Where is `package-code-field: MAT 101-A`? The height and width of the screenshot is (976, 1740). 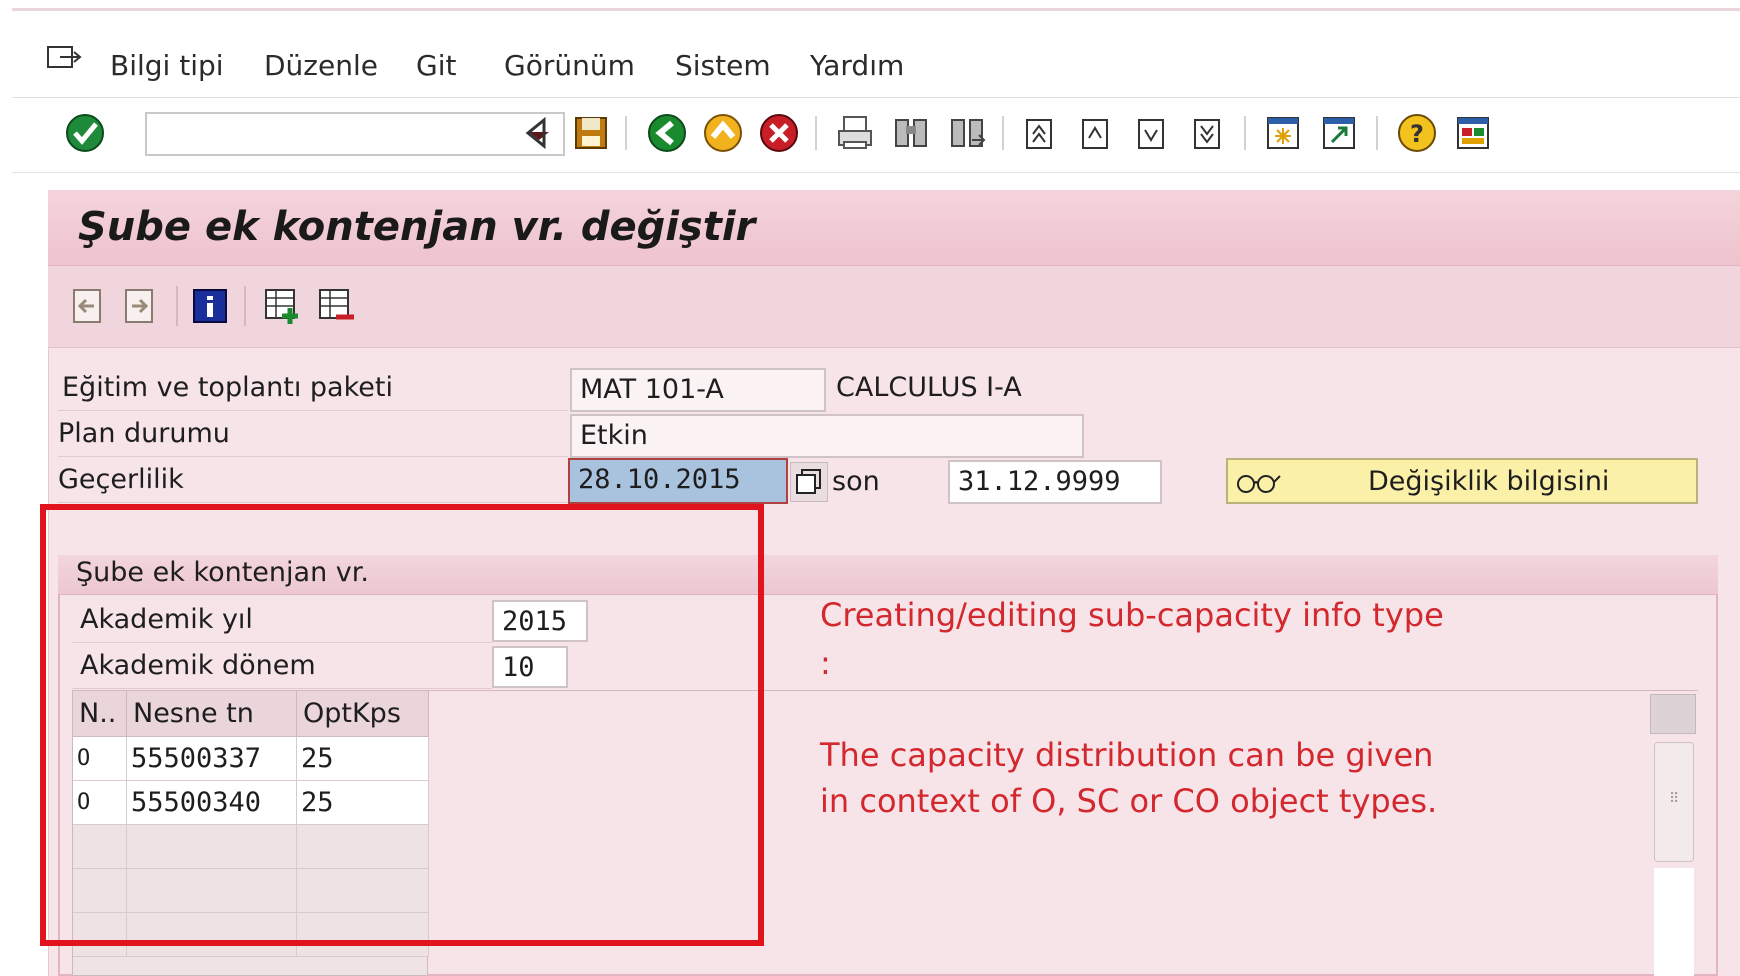
package-code-field: MAT 101-A is located at coordinates (698, 390).